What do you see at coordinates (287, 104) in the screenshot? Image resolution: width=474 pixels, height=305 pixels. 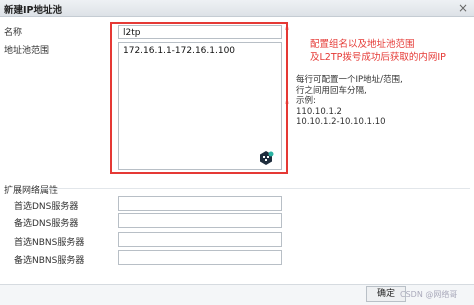 I see `range-required-mark: *` at bounding box center [287, 104].